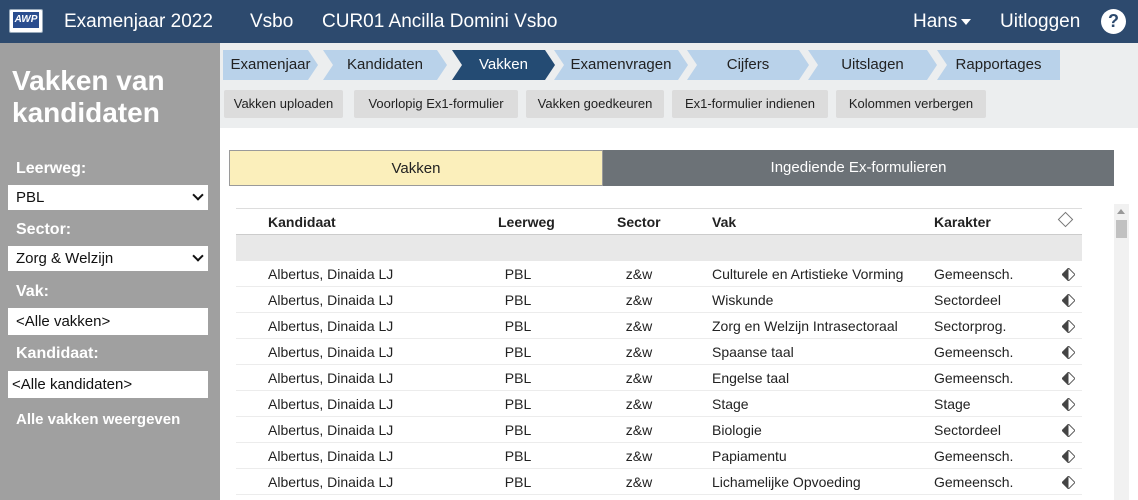 The width and height of the screenshot is (1138, 500). Describe the element at coordinates (911, 104) in the screenshot. I see `action-button-5: Kolommen verbergen` at that location.